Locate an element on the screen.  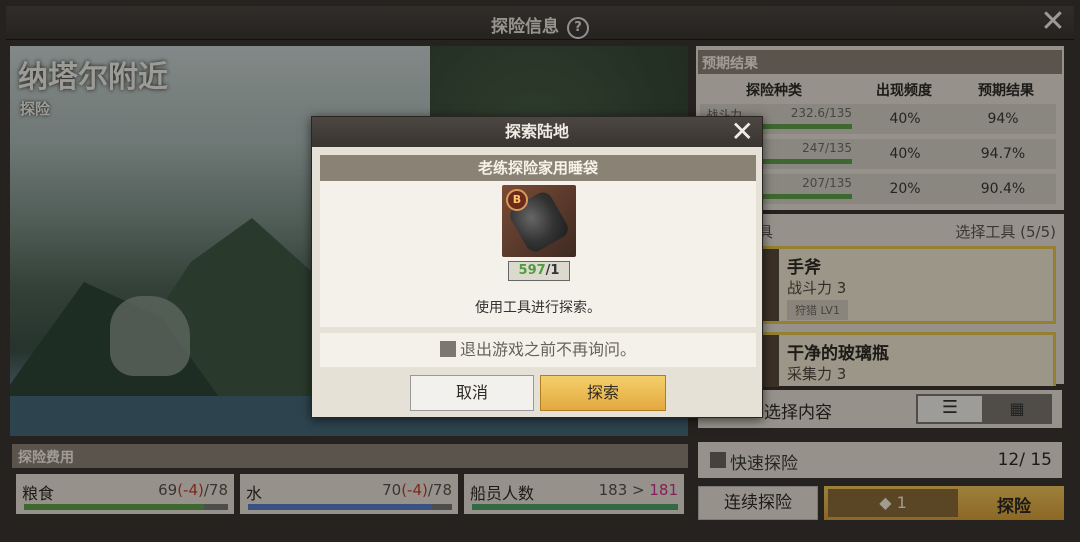
item-need: /1 is located at coordinates (552, 270).